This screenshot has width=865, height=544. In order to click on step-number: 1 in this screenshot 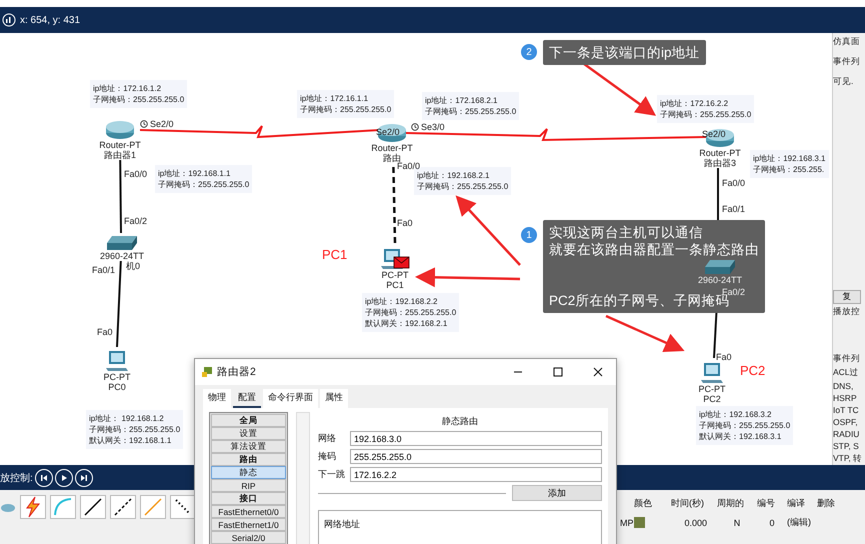, I will do `click(529, 235)`.